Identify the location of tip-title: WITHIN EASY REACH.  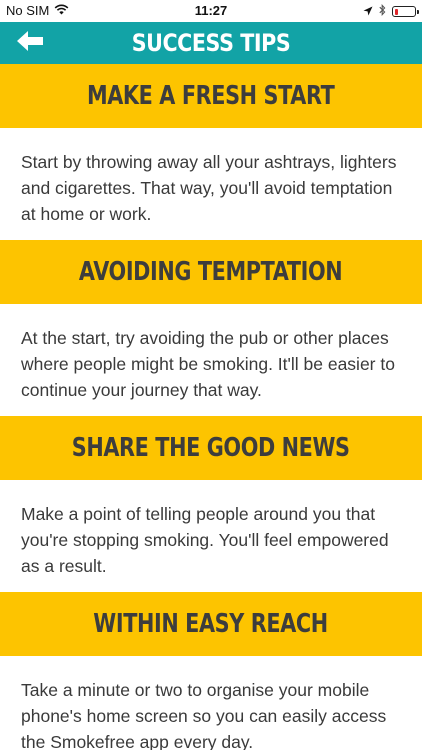
(211, 624).